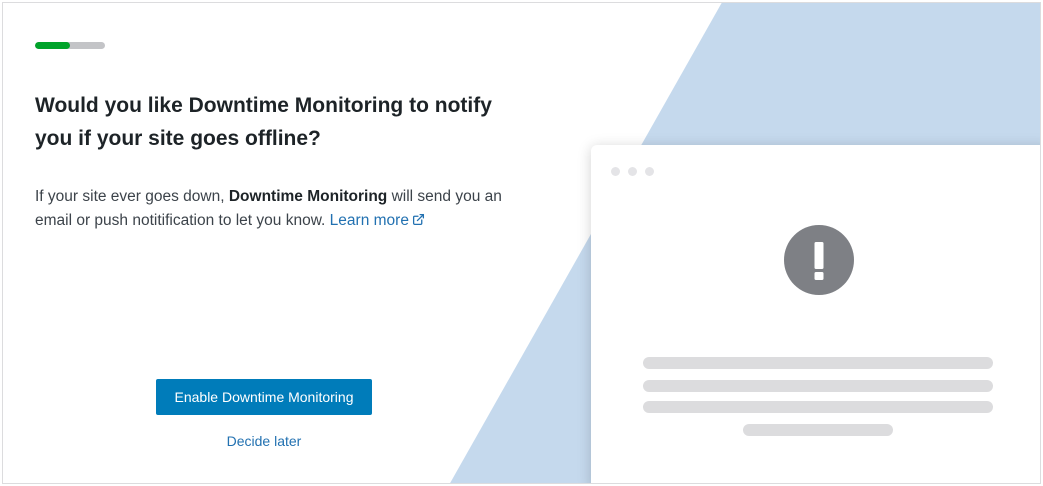 The image size is (1043, 486). What do you see at coordinates (52, 45) in the screenshot?
I see `progress-bar-fill` at bounding box center [52, 45].